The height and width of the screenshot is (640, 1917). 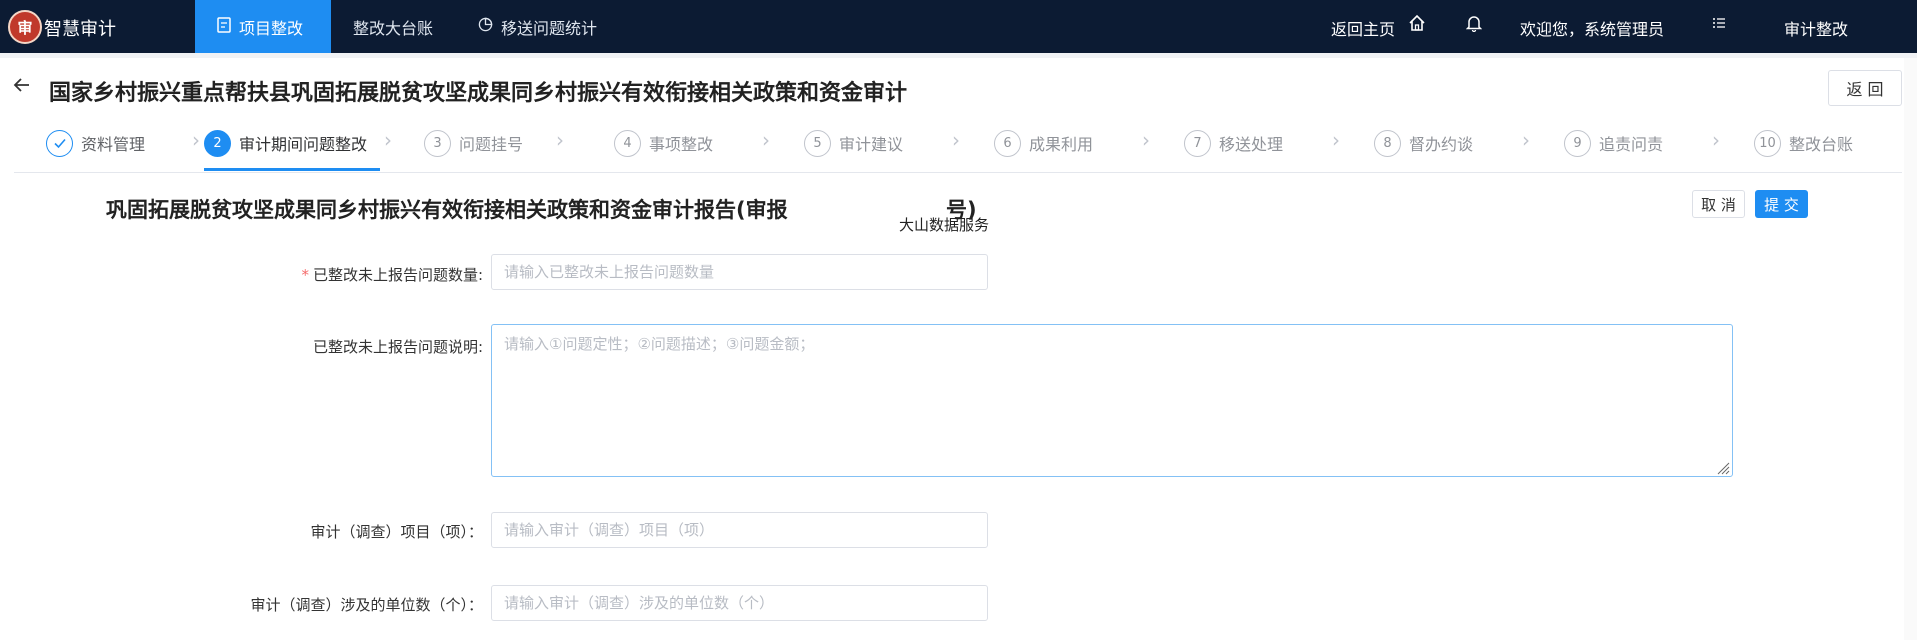 I want to click on step-label: 督办约谈, so click(x=1441, y=144).